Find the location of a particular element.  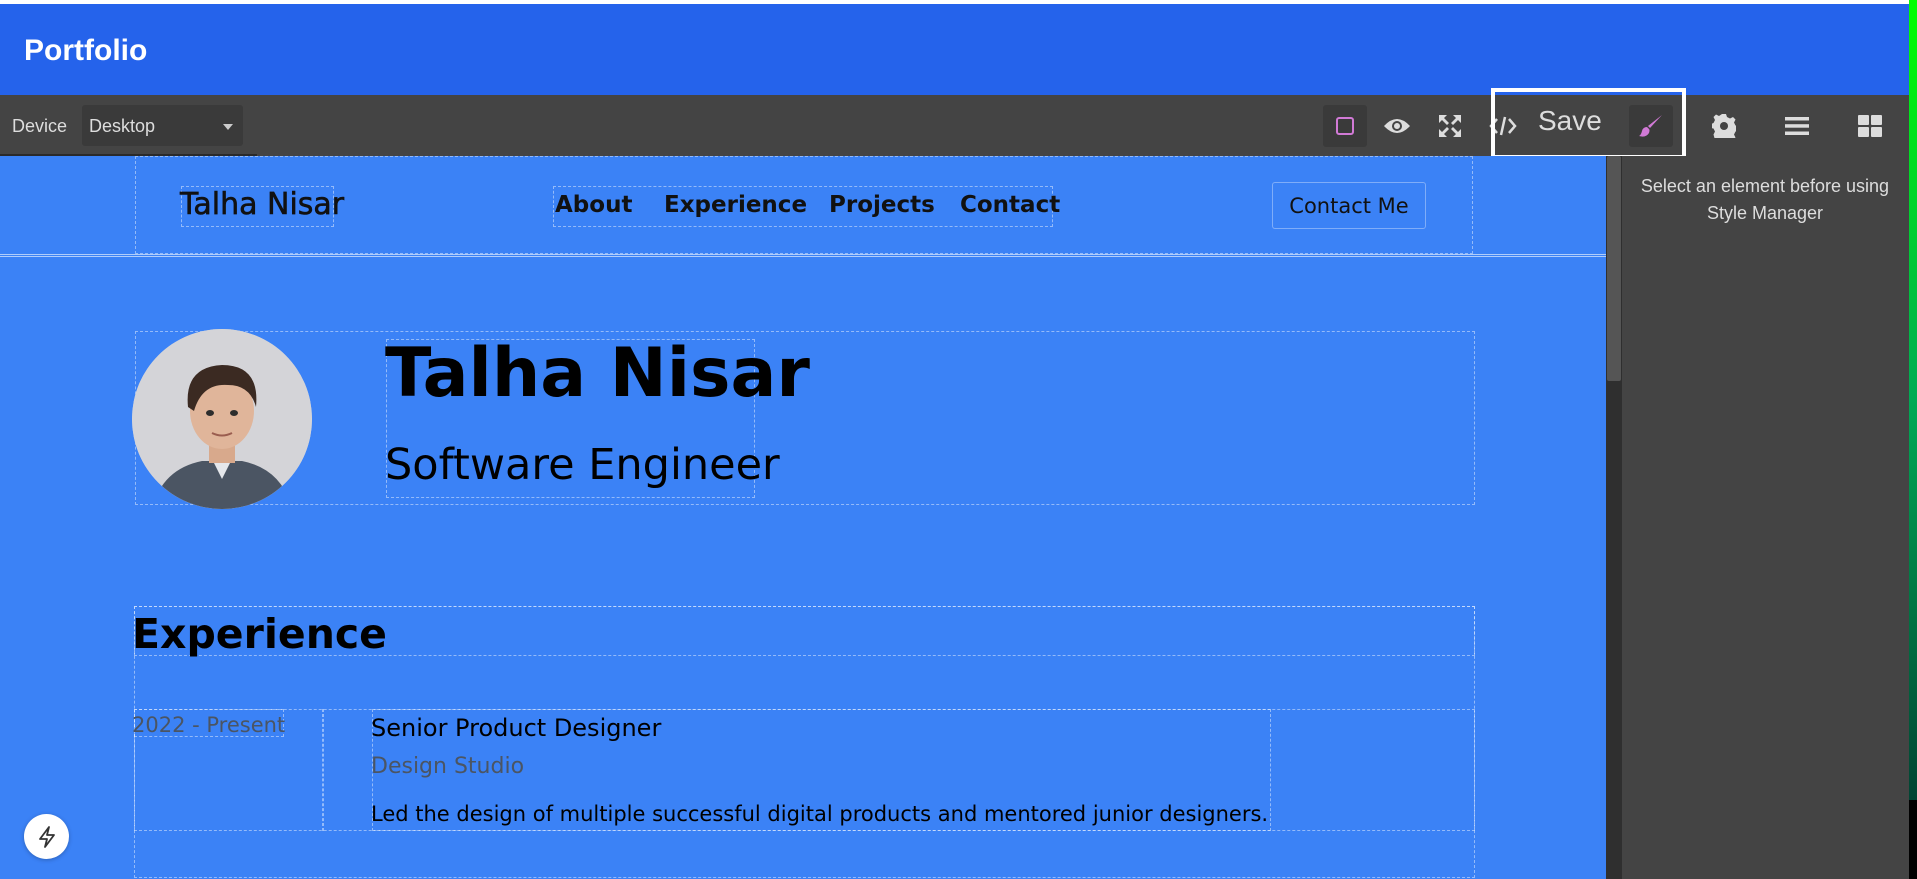

experience-title: Experience is located at coordinates (259, 634).